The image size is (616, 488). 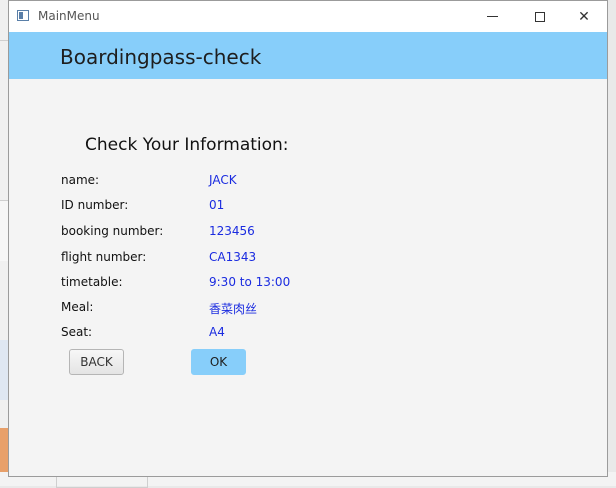 What do you see at coordinates (80, 180) in the screenshot?
I see `name-label: name:` at bounding box center [80, 180].